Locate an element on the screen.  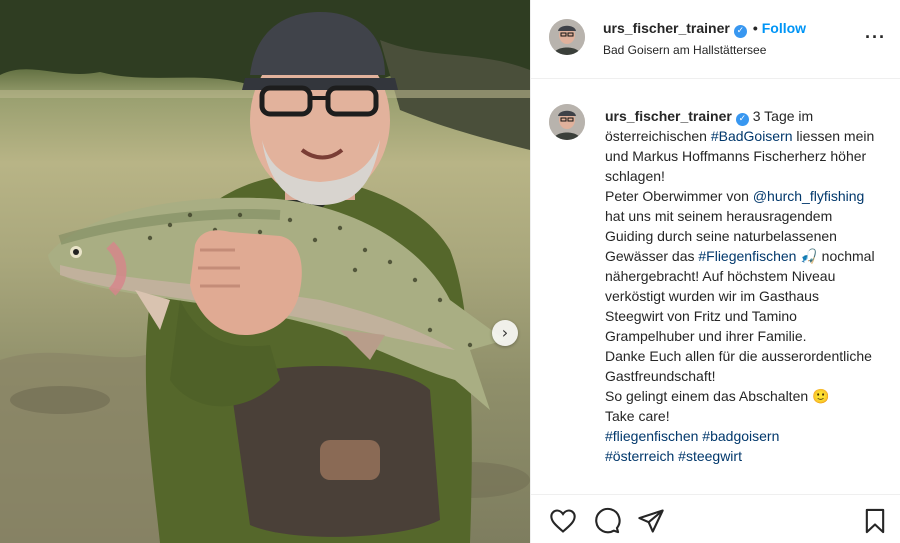
hashtag-link: #österreich is located at coordinates (639, 456).